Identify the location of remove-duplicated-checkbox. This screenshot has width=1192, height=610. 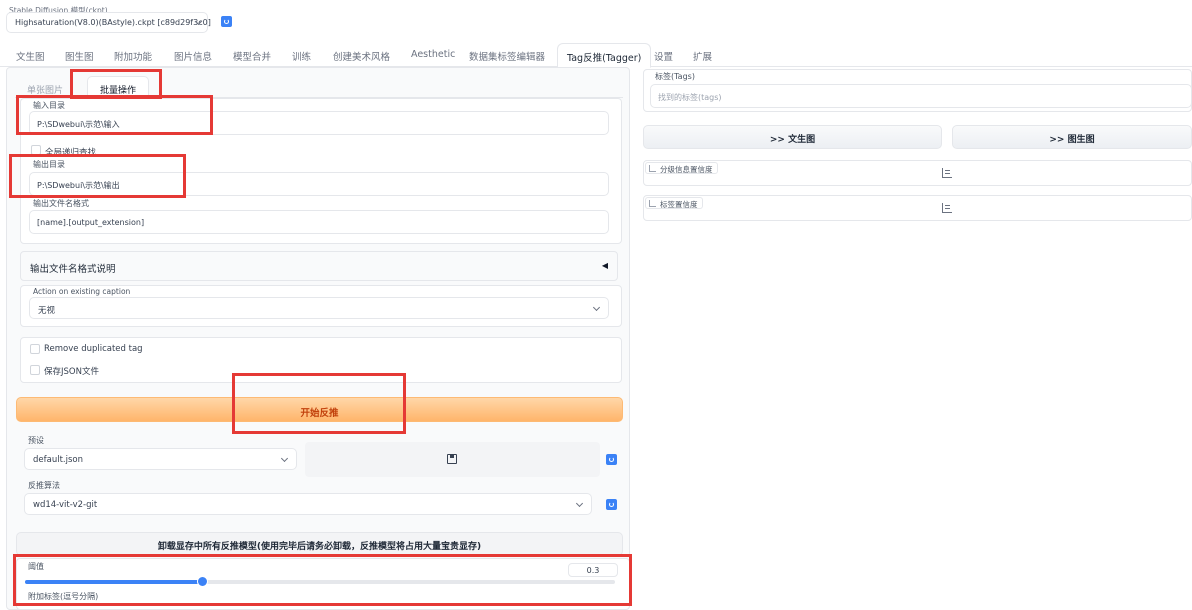
(35, 349).